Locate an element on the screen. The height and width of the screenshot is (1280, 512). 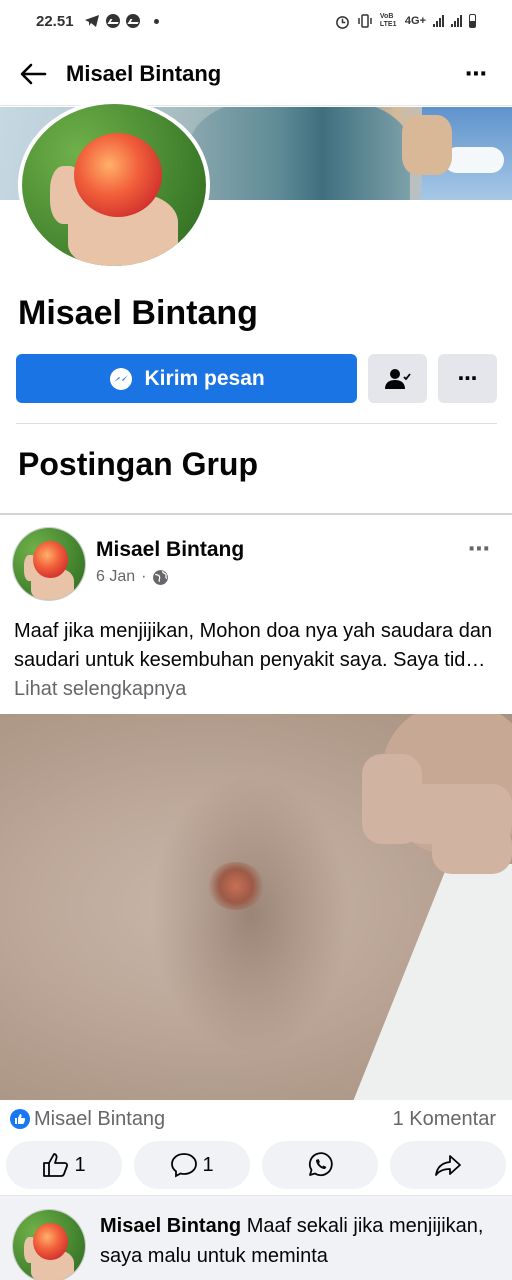
back-button is located at coordinates (33, 74).